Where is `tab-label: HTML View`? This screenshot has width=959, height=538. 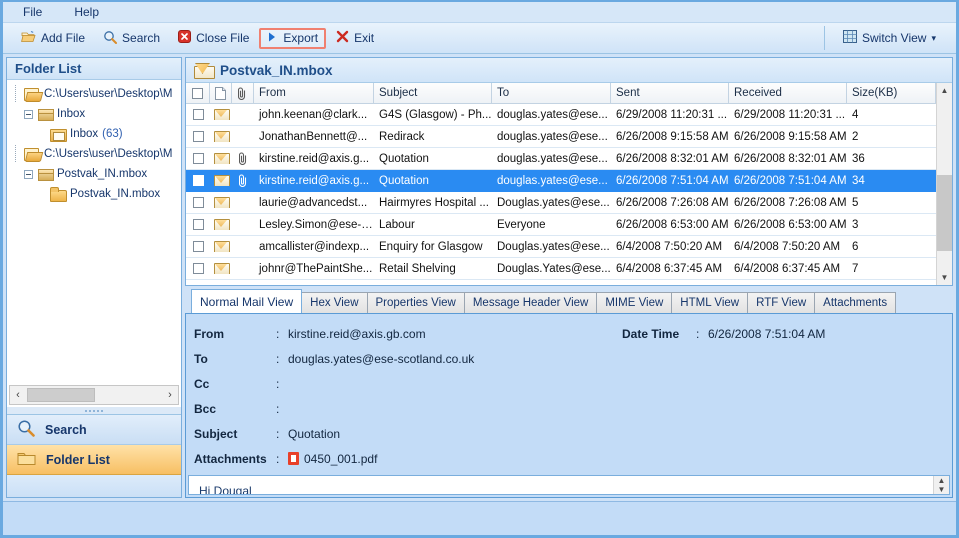
tab-label: HTML View is located at coordinates (710, 303).